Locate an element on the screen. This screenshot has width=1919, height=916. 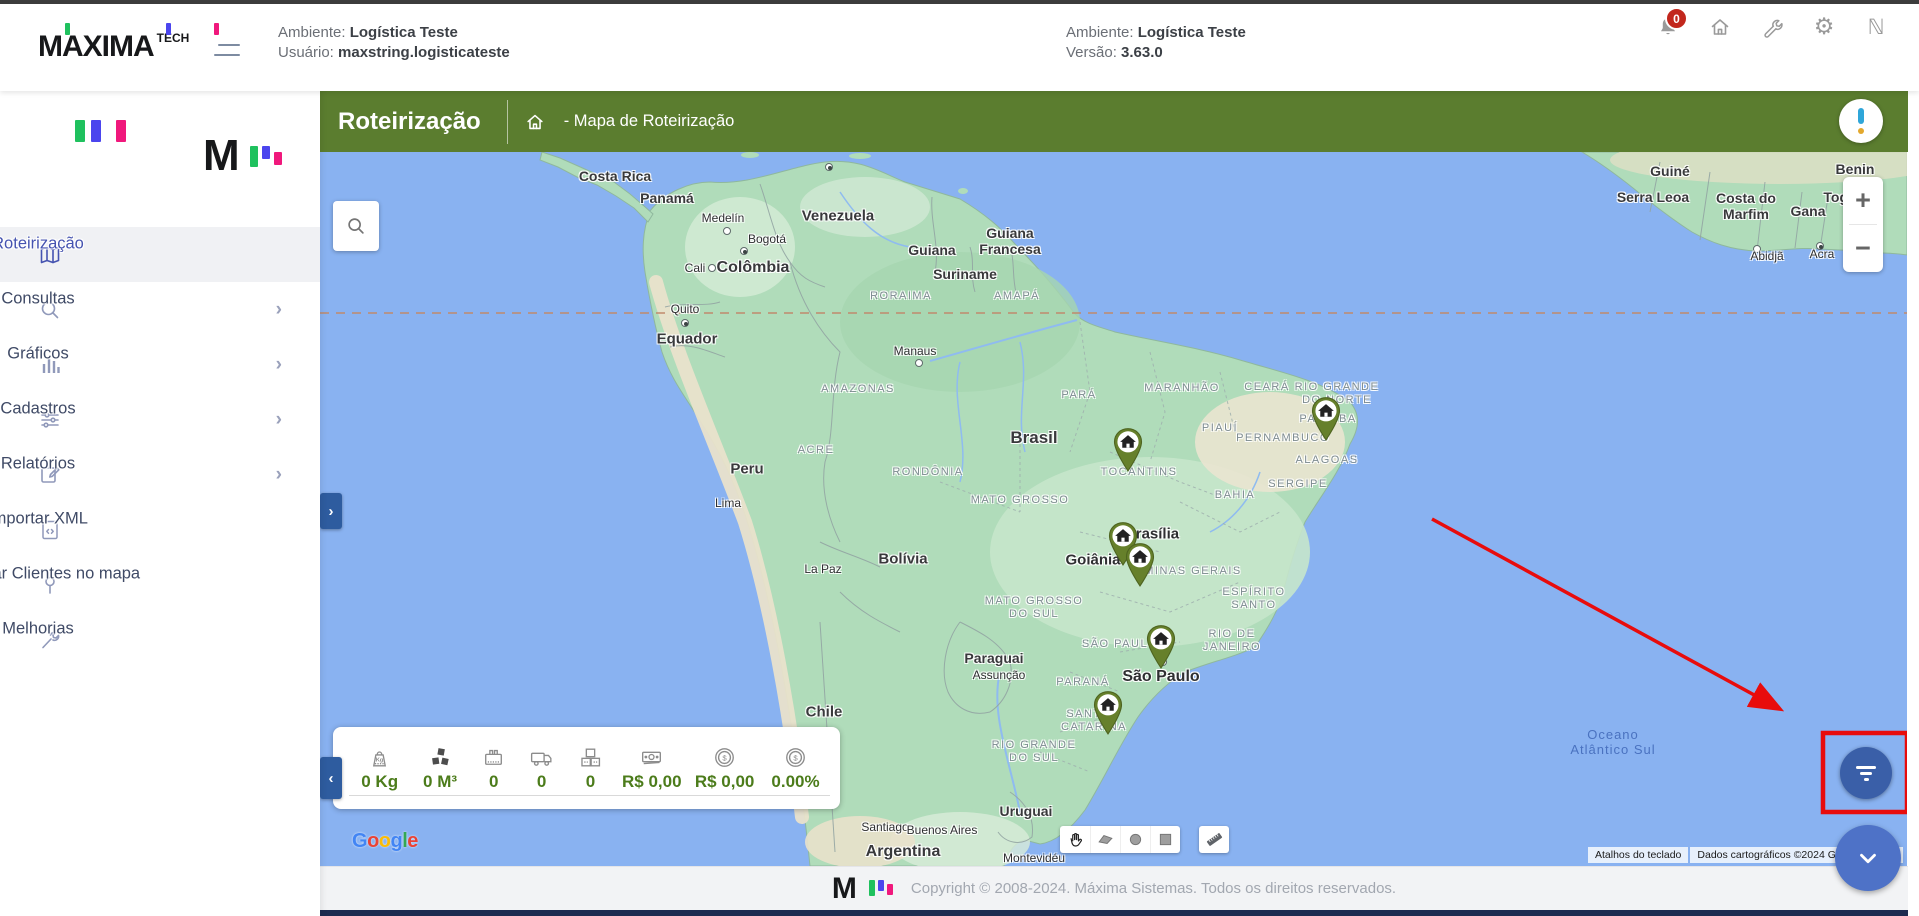
keyboard-shortcuts-link: Atalhos do teclado is located at coordinates (1638, 855).